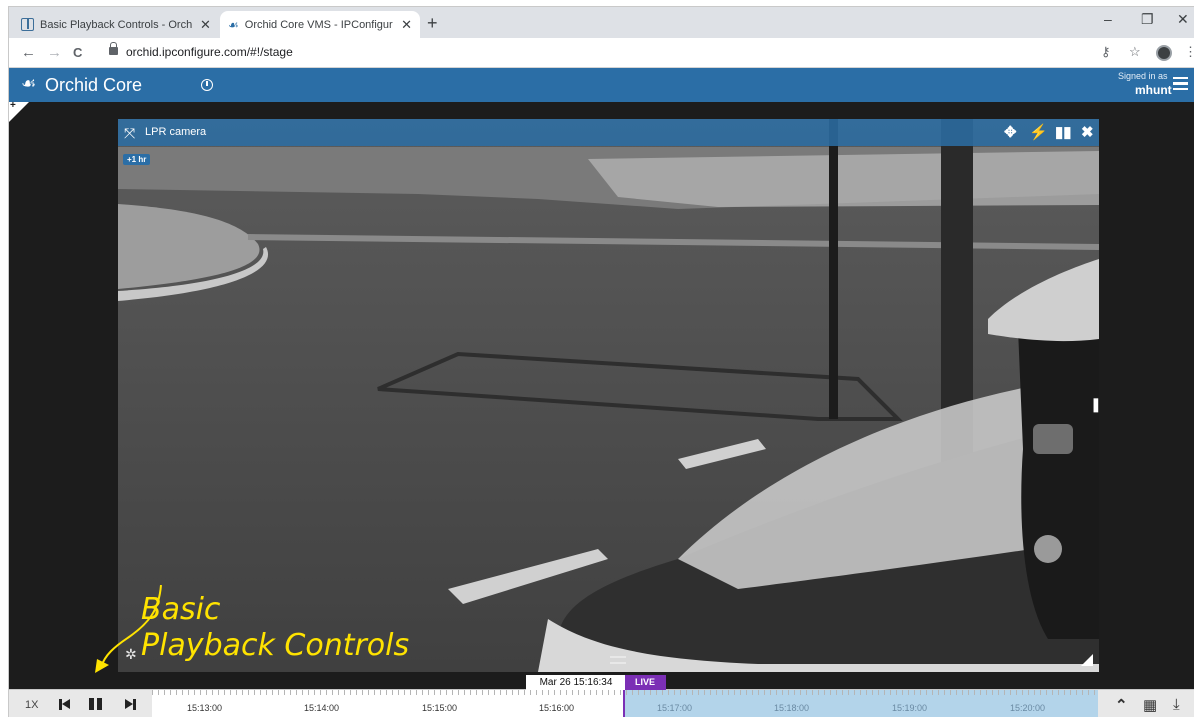 The height and width of the screenshot is (717, 1194). I want to click on url-field: orchid.ipconfigure.com/#!/stage, so click(209, 52).